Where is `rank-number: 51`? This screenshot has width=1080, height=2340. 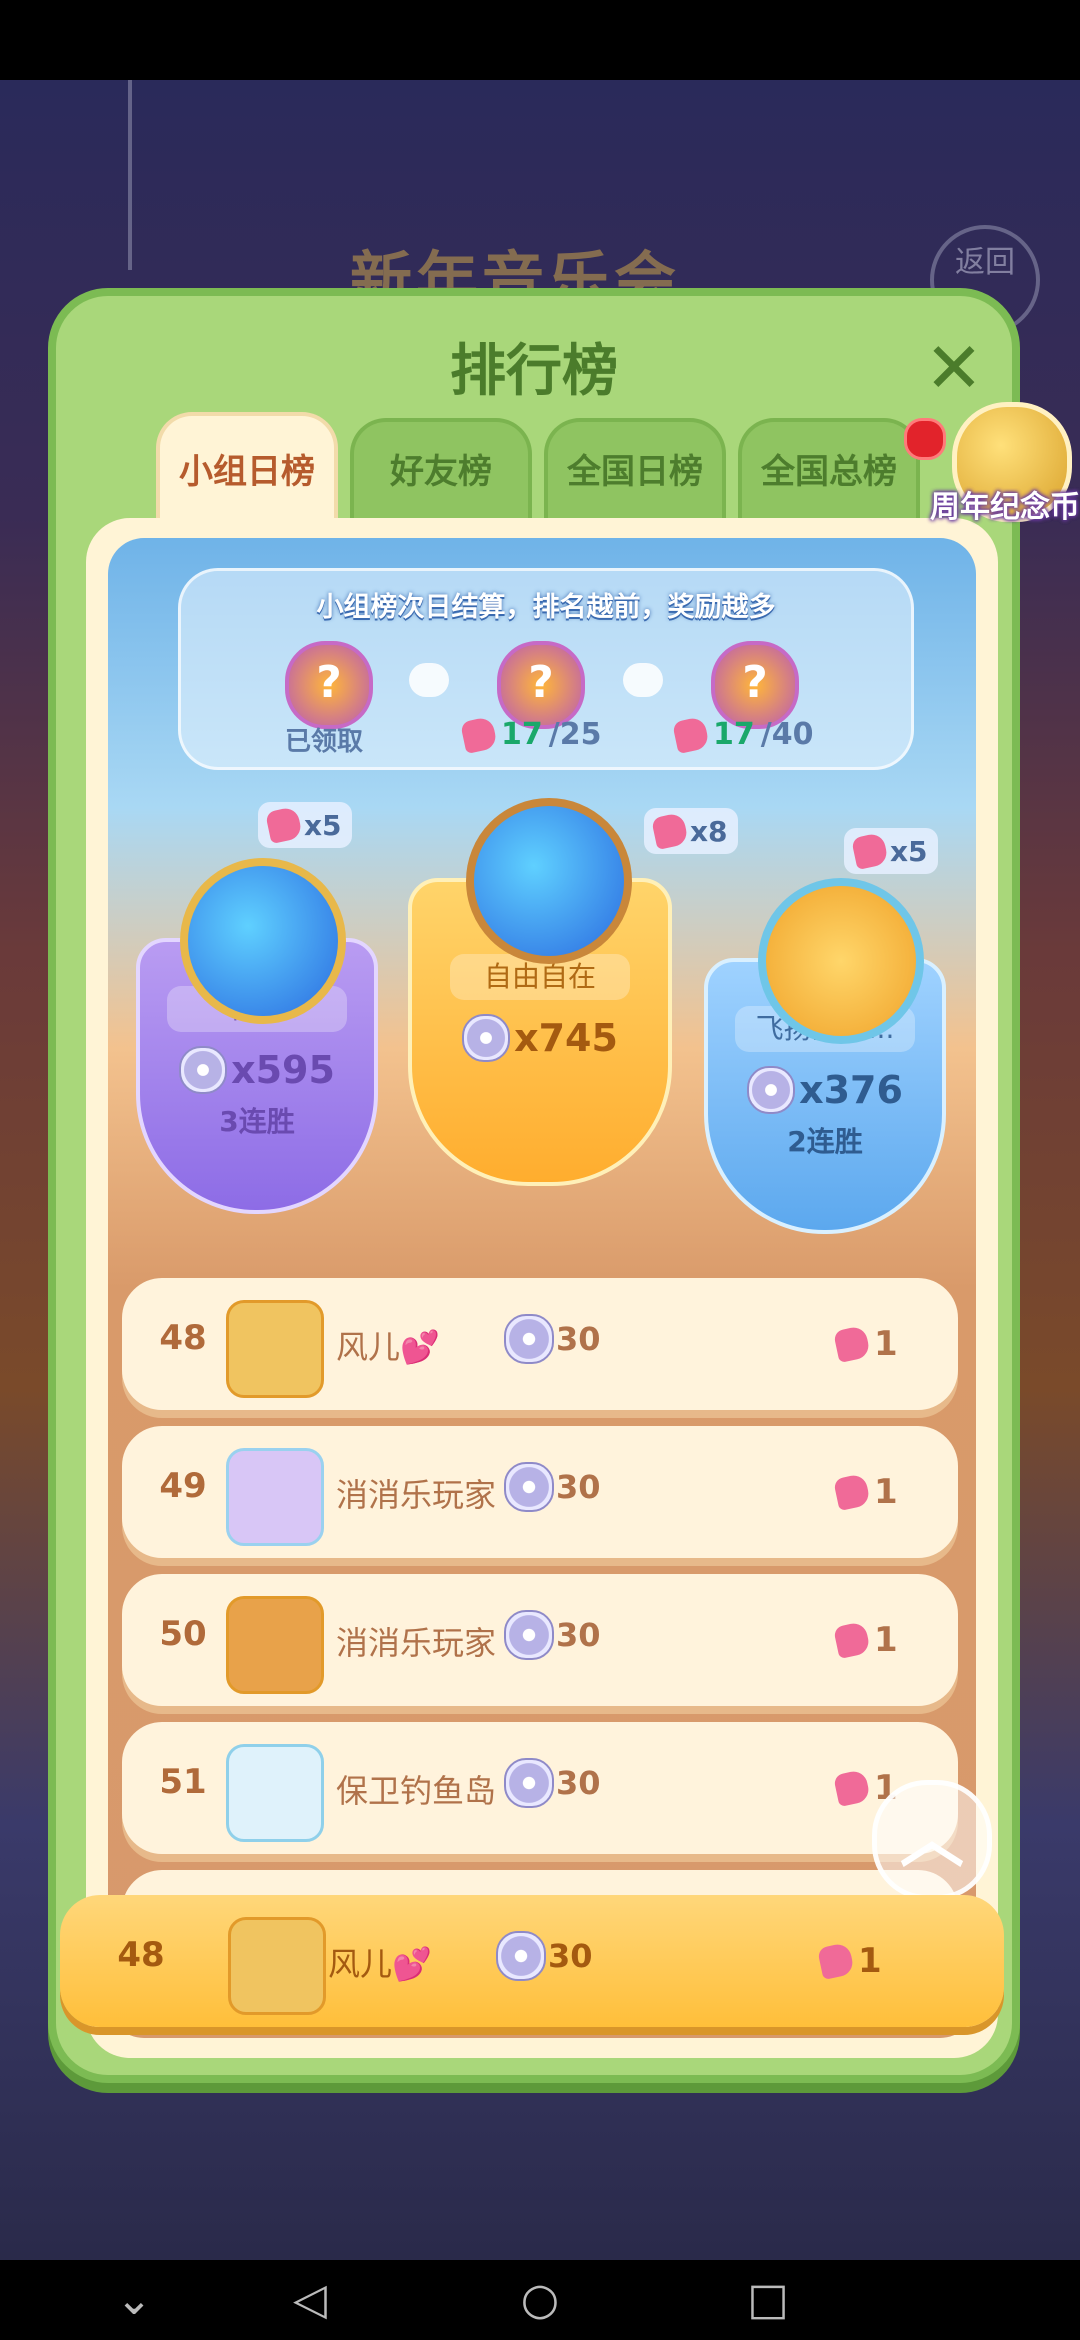 rank-number: 51 is located at coordinates (183, 1782).